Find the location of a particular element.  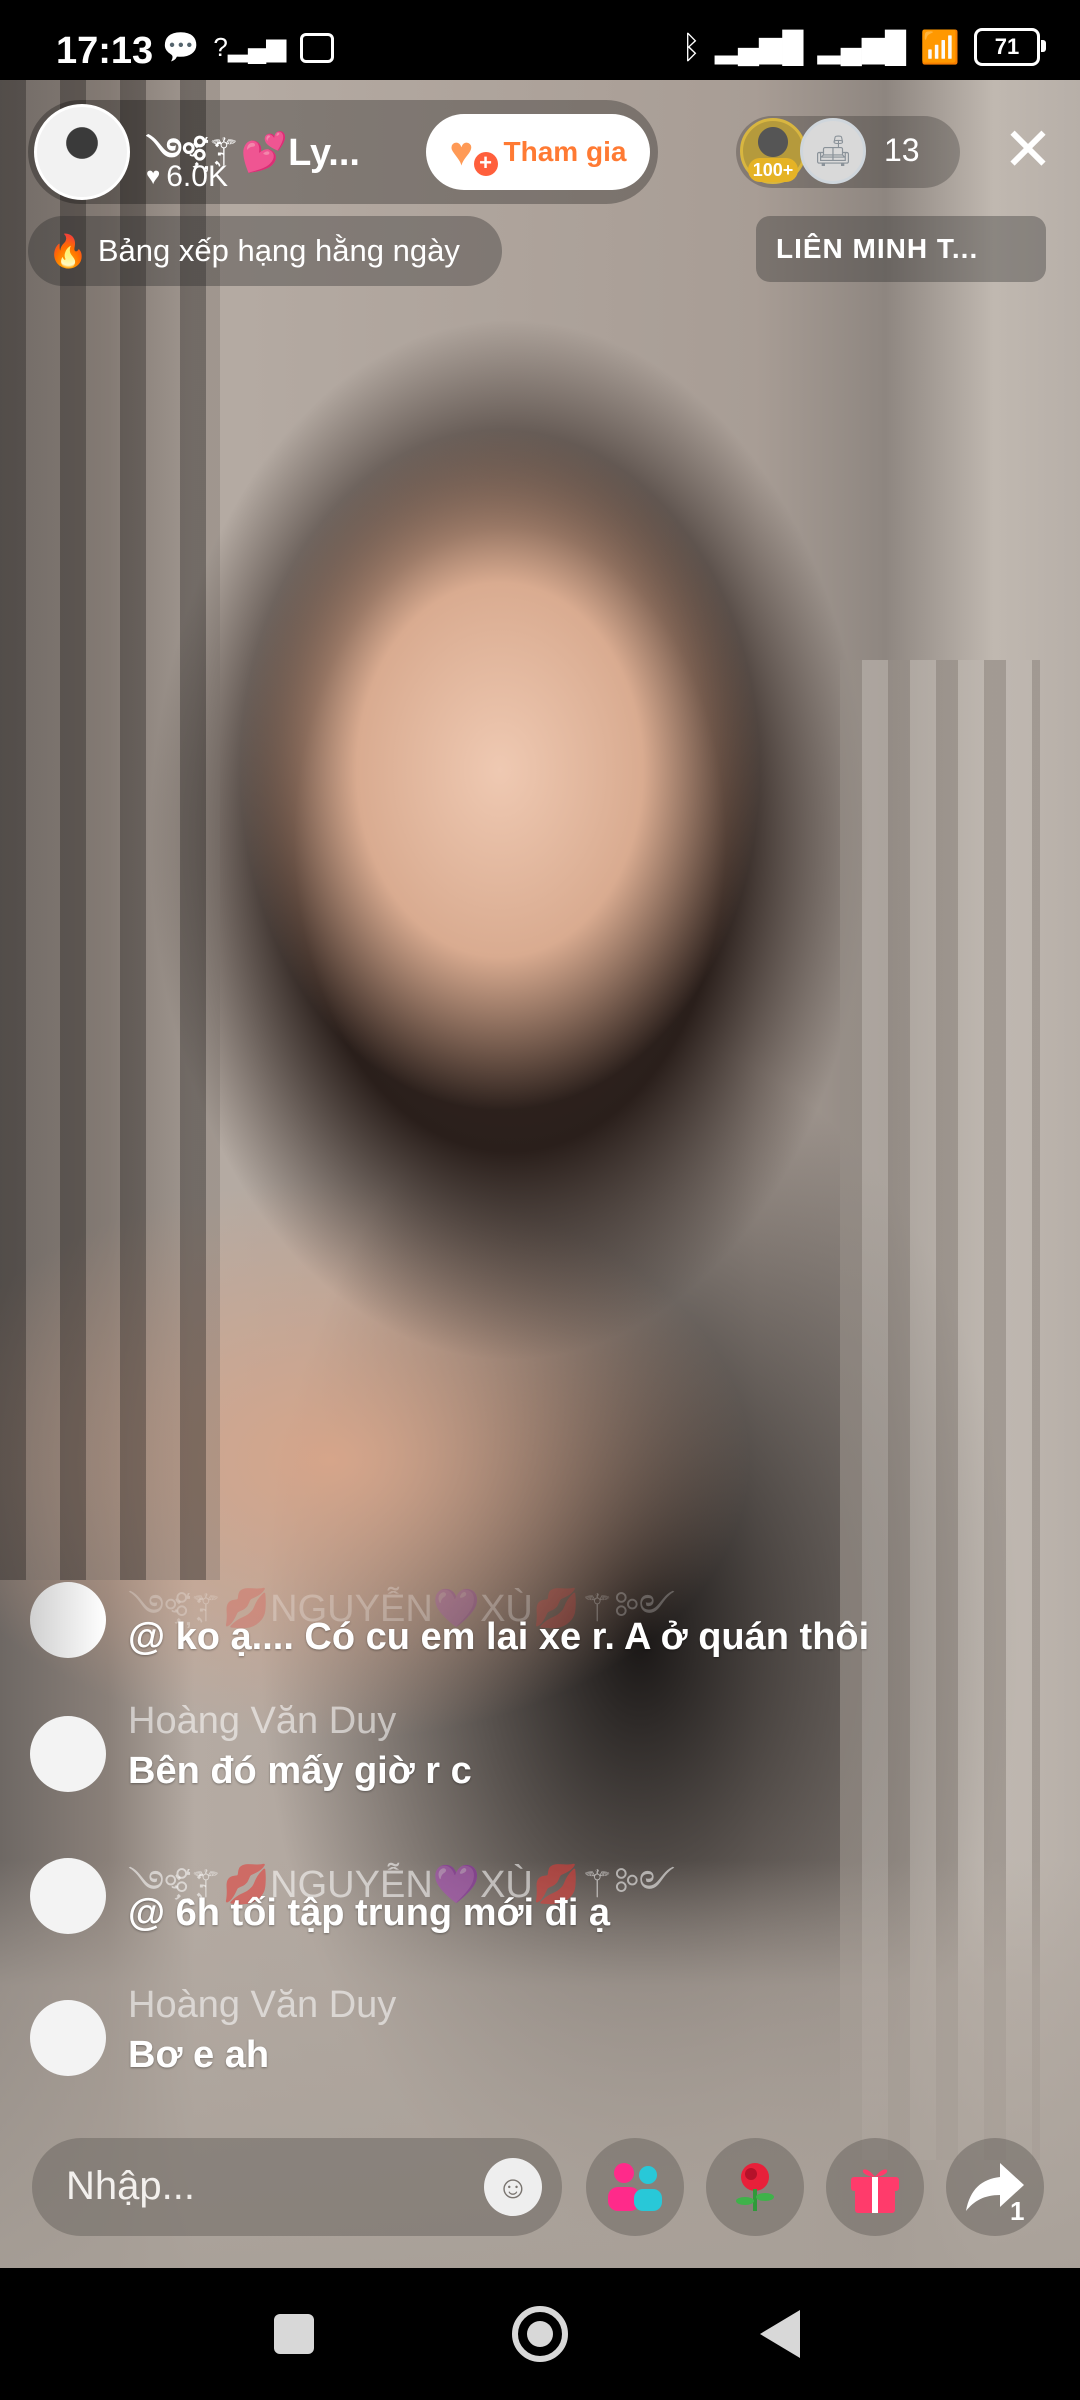

recent-apps-icon is located at coordinates (294, 2334).